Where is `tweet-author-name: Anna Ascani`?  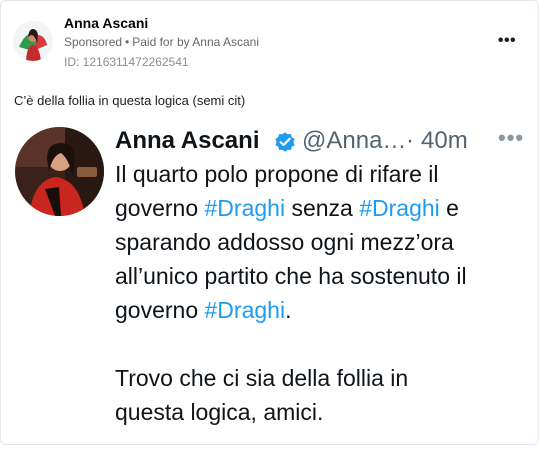 tweet-author-name: Anna Ascani is located at coordinates (187, 140).